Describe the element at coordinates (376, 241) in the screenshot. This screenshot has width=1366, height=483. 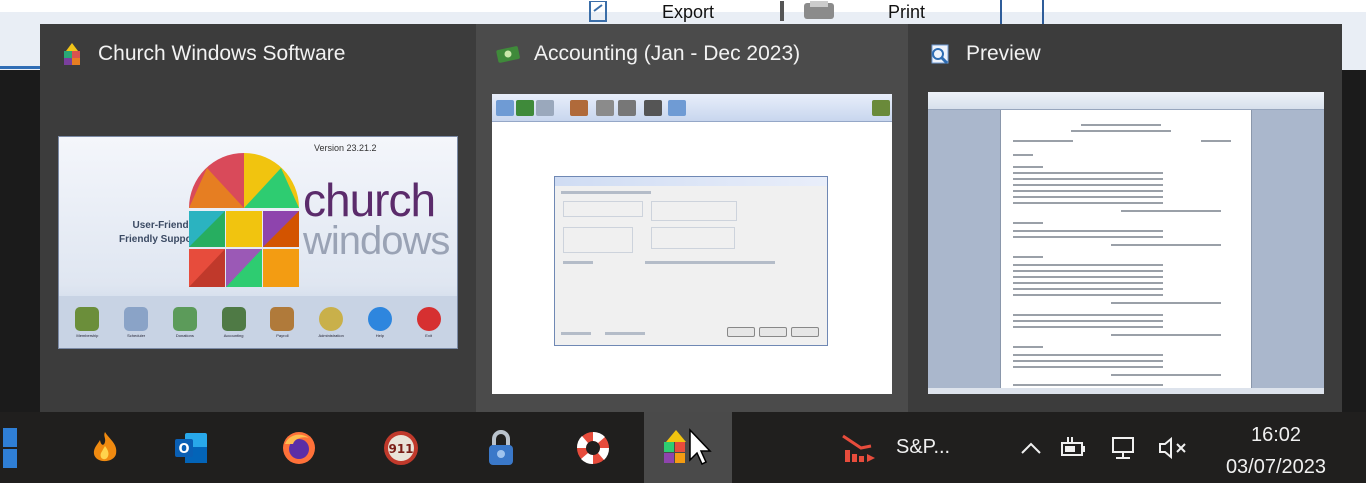
I see `splash-word-windows: windows` at that location.